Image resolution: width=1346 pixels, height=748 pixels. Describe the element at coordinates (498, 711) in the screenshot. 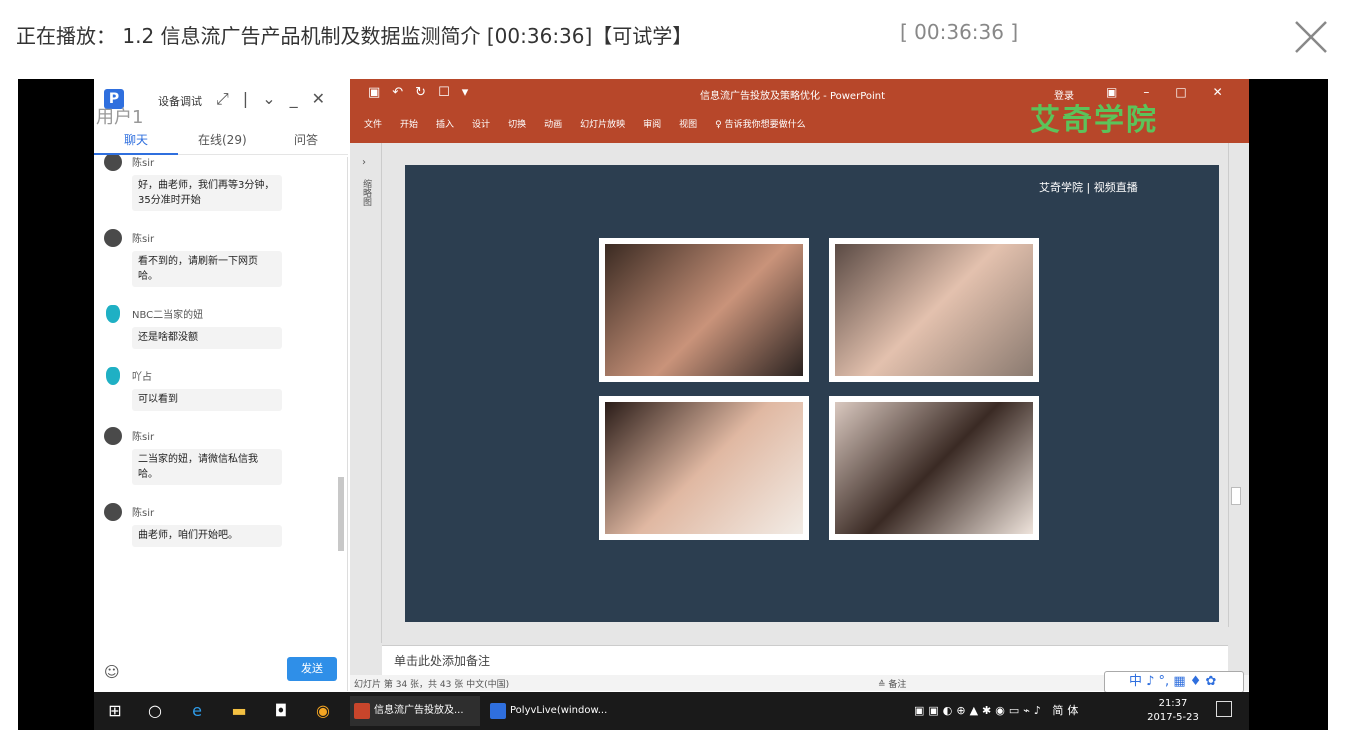

I see `polyv-icon` at that location.